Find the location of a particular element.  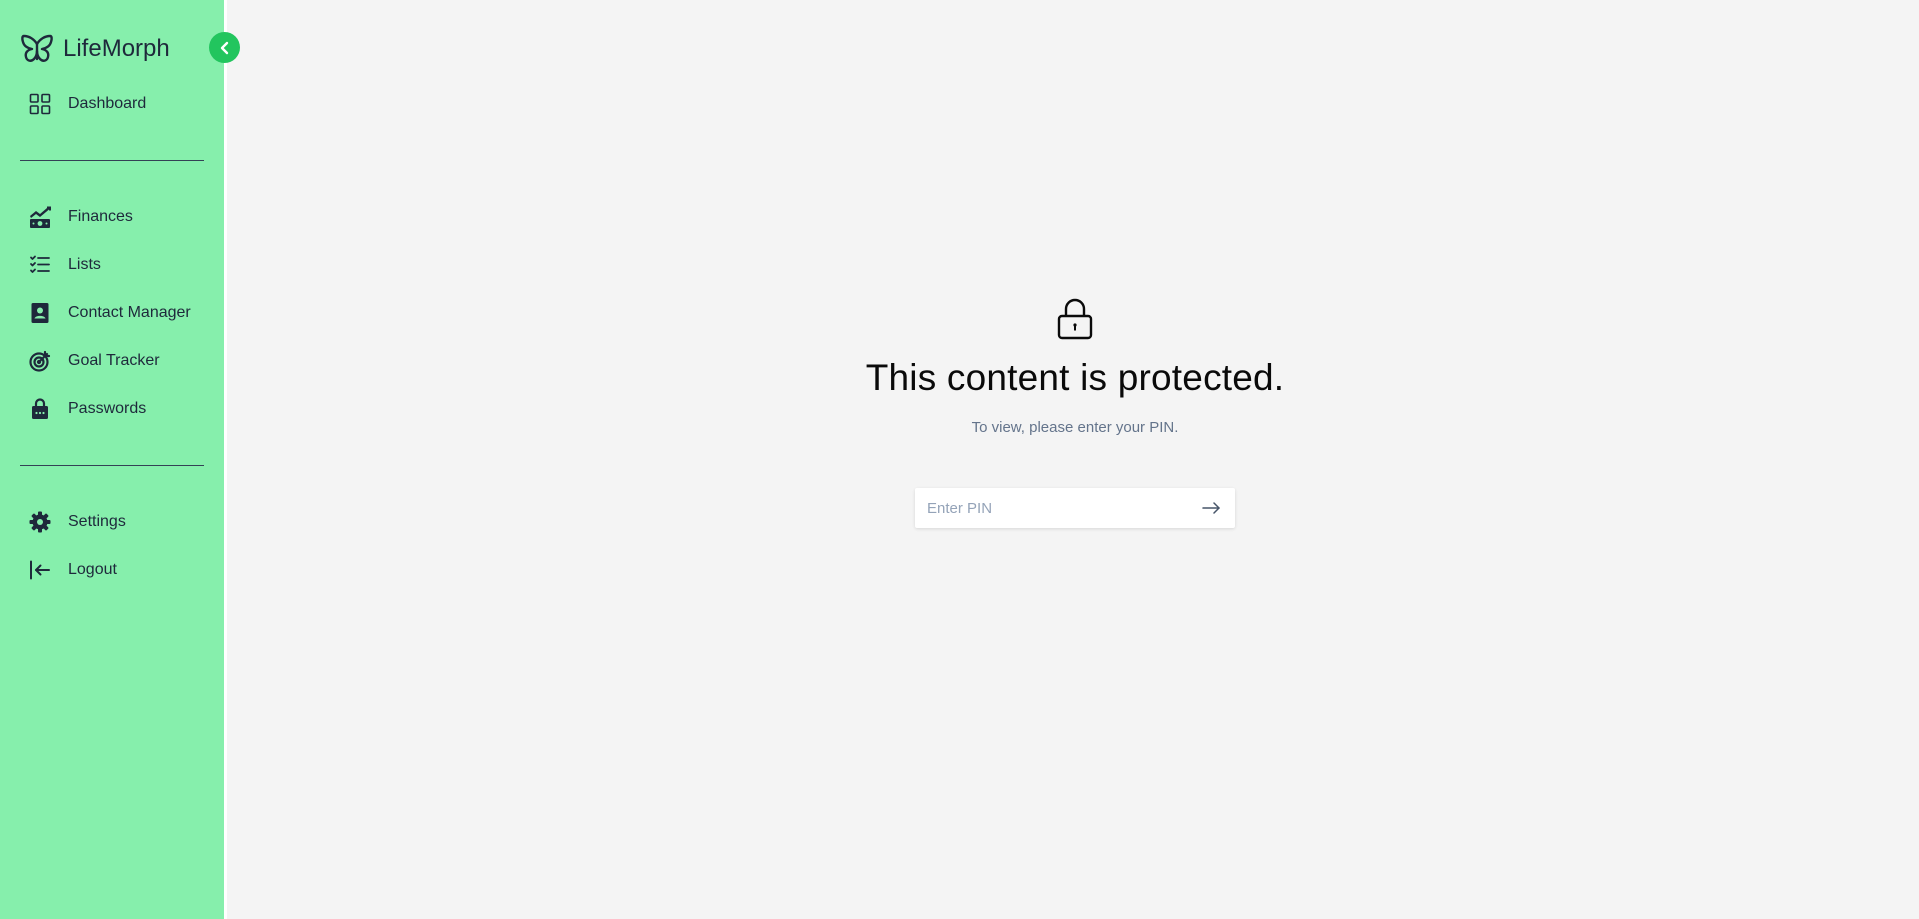

sidebar-edge is located at coordinates (225, 459).